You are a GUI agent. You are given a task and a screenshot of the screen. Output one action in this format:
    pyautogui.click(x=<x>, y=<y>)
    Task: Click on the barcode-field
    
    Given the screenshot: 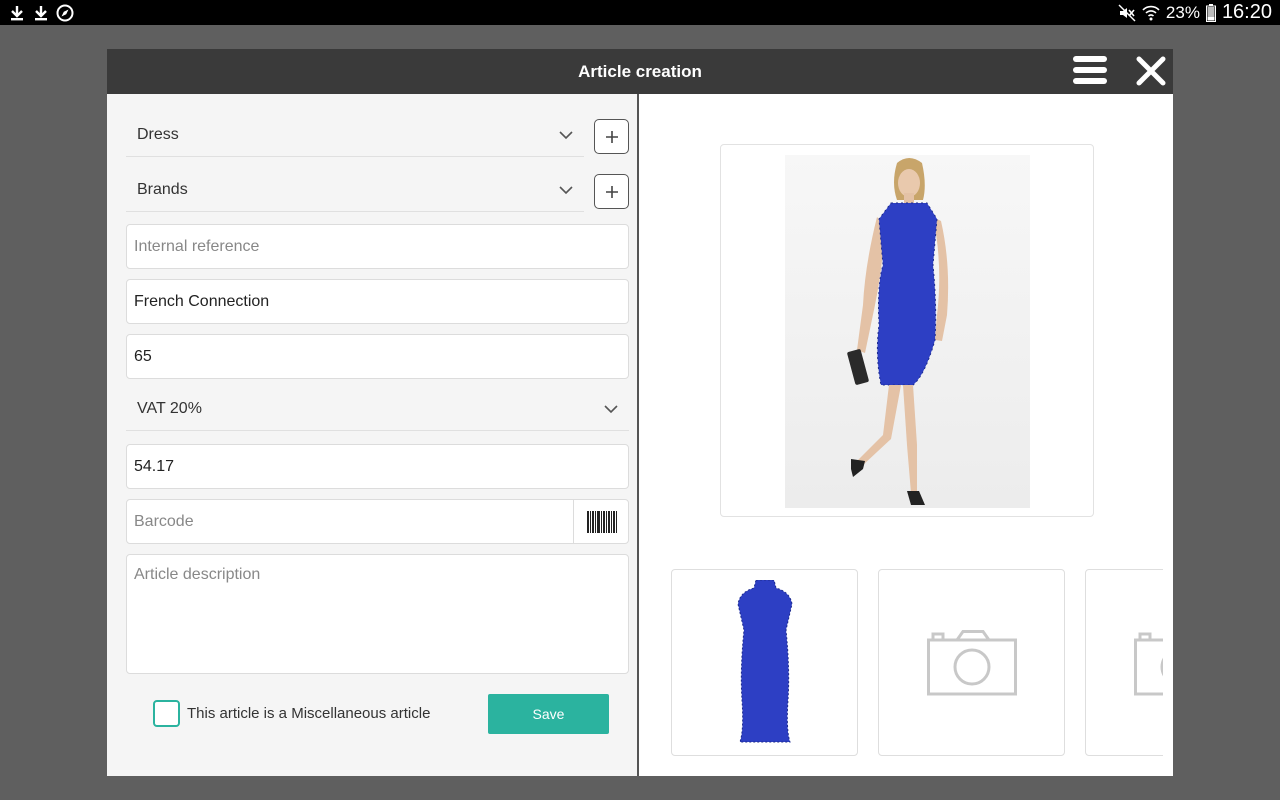 What is the action you would take?
    pyautogui.click(x=377, y=521)
    